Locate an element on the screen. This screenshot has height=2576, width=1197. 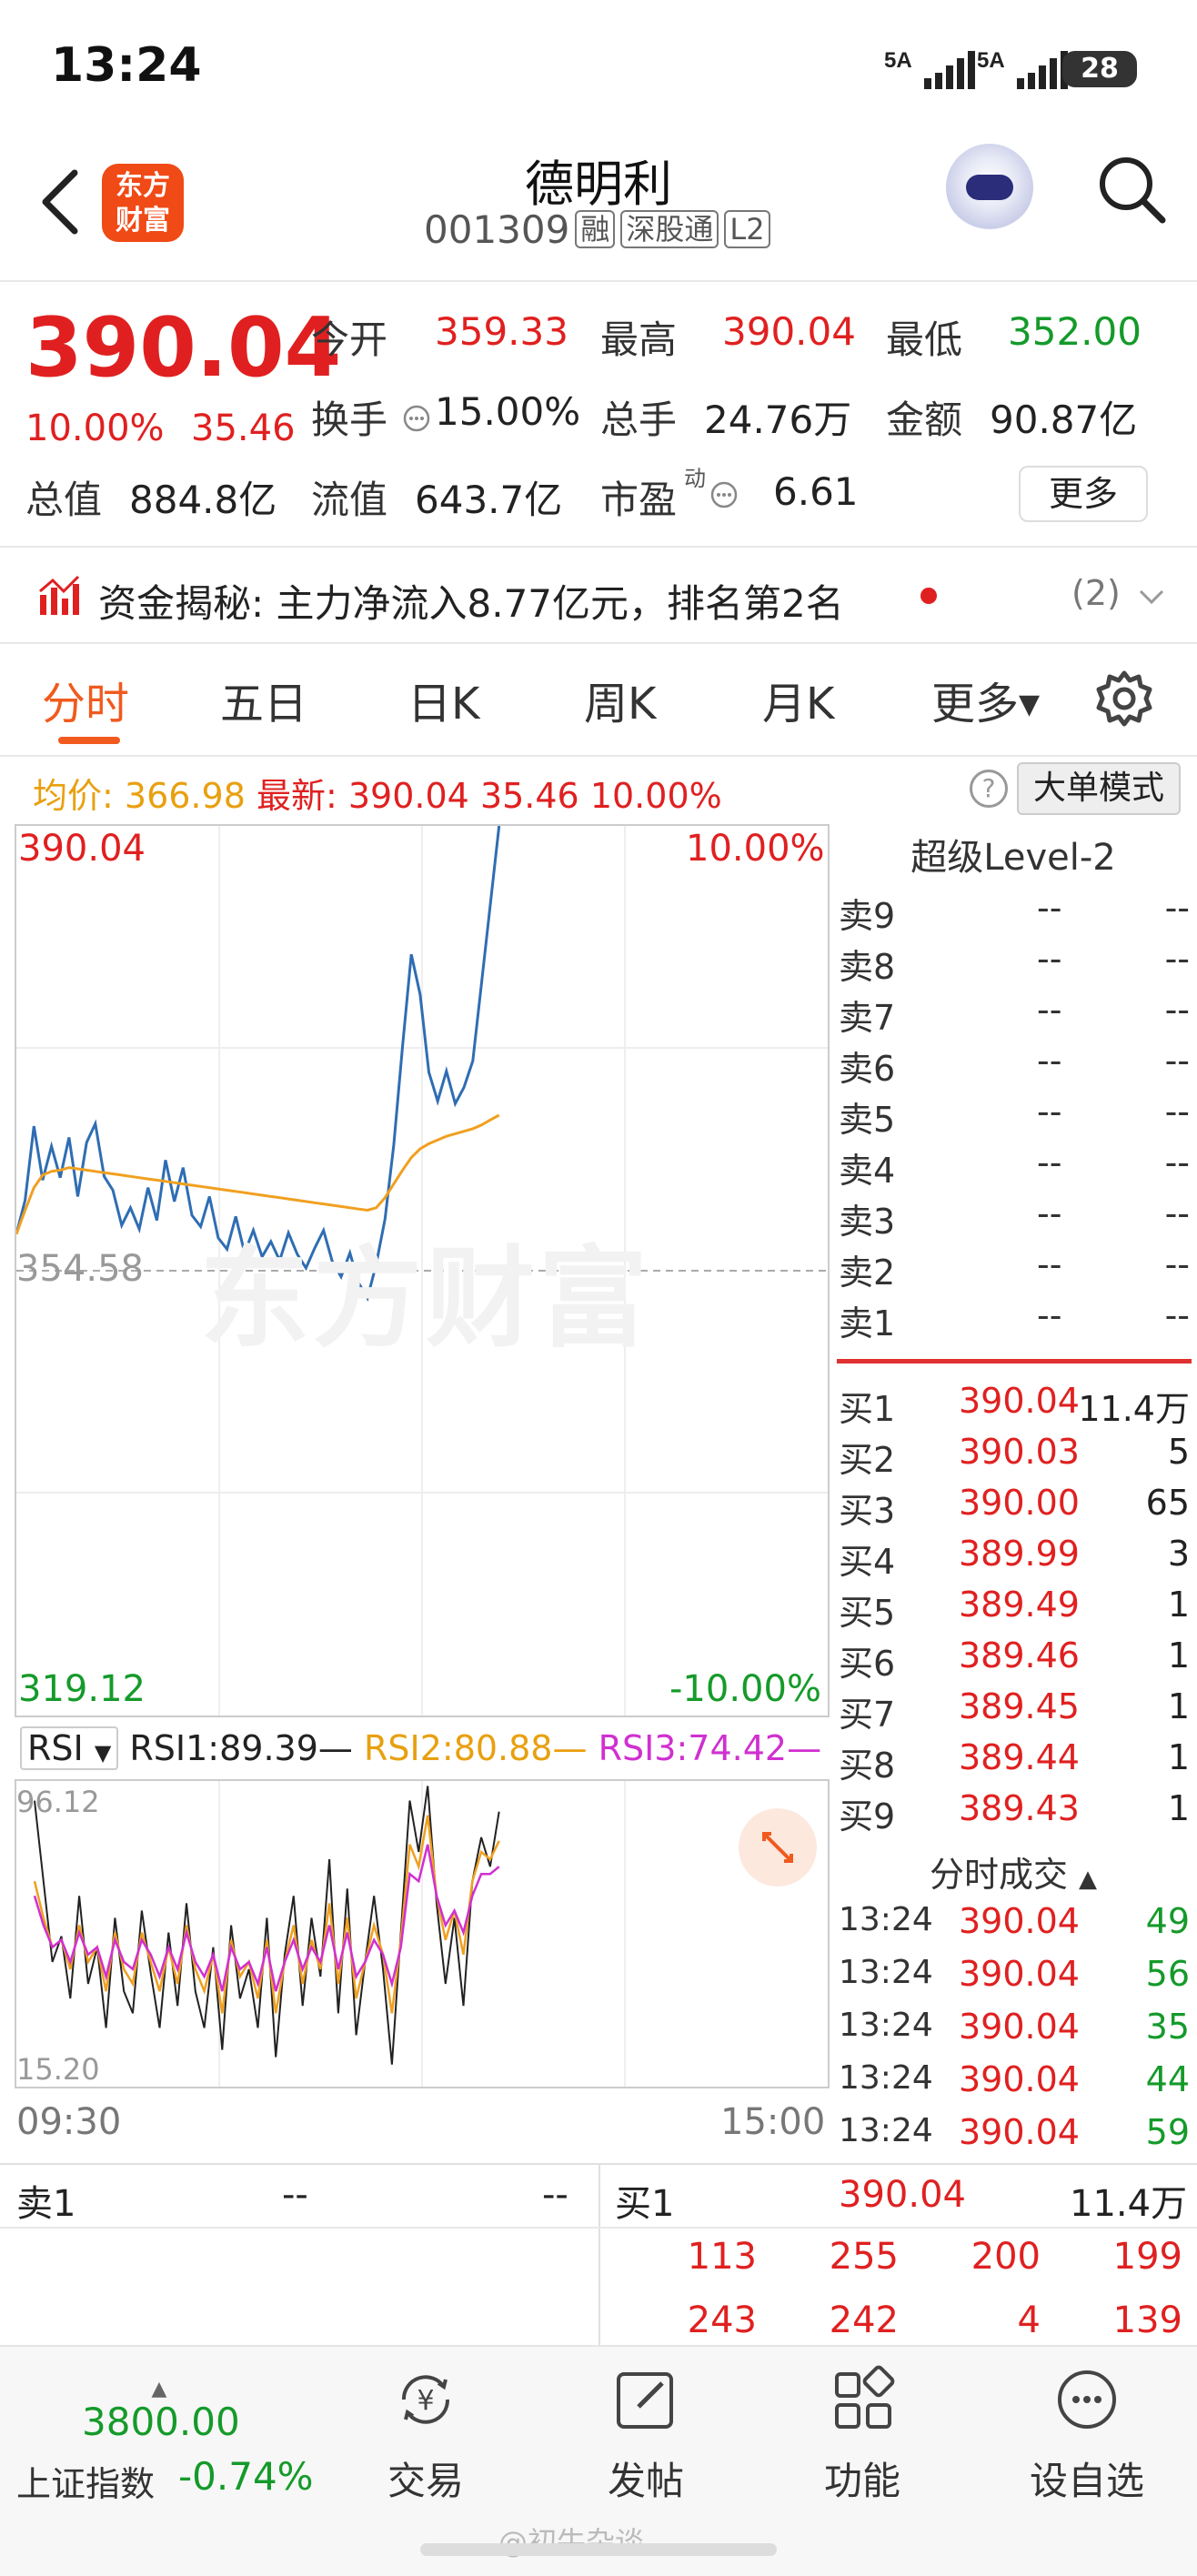
home-indicator is located at coordinates (598, 2549).